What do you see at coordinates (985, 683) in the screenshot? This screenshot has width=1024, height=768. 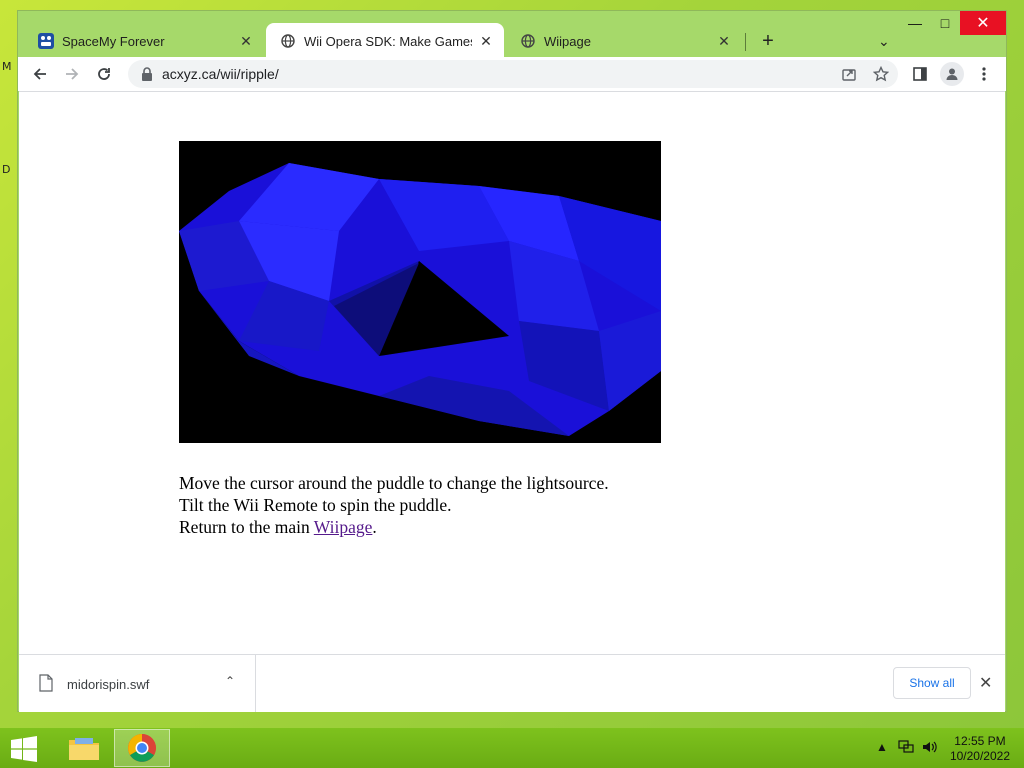 I see `close-icon: ✕` at bounding box center [985, 683].